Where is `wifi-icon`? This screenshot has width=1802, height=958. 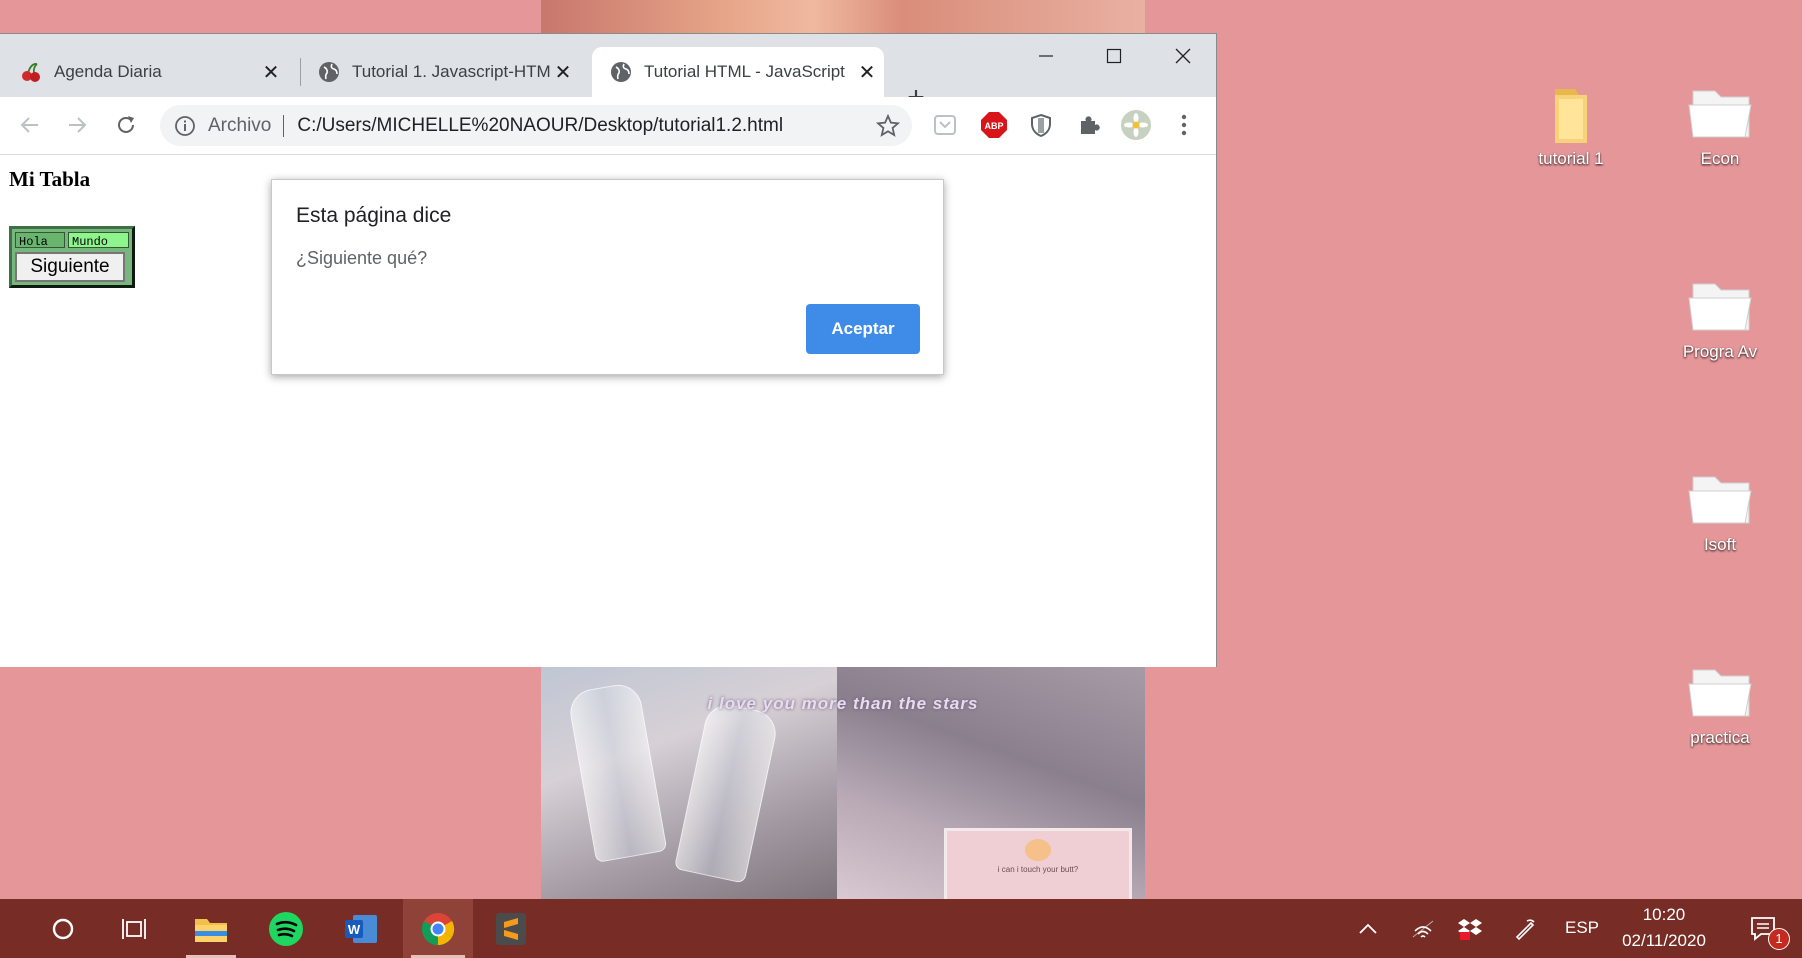 wifi-icon is located at coordinates (1423, 929).